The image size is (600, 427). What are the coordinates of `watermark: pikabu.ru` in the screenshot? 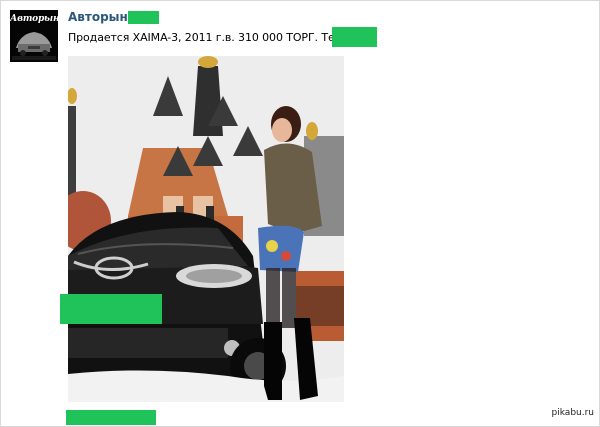 It's located at (572, 413).